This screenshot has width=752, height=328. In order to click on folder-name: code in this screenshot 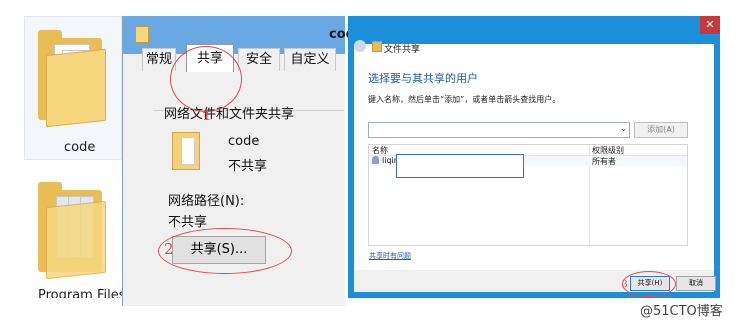, I will do `click(244, 141)`.